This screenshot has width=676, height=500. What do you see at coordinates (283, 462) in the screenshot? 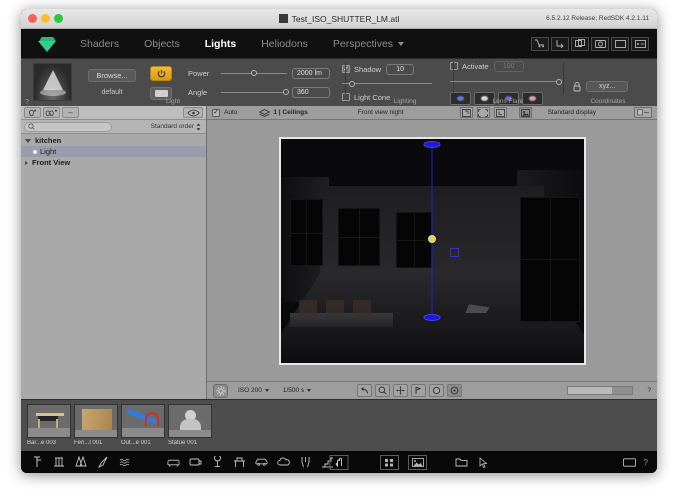
I see `cloud-icon` at bounding box center [283, 462].